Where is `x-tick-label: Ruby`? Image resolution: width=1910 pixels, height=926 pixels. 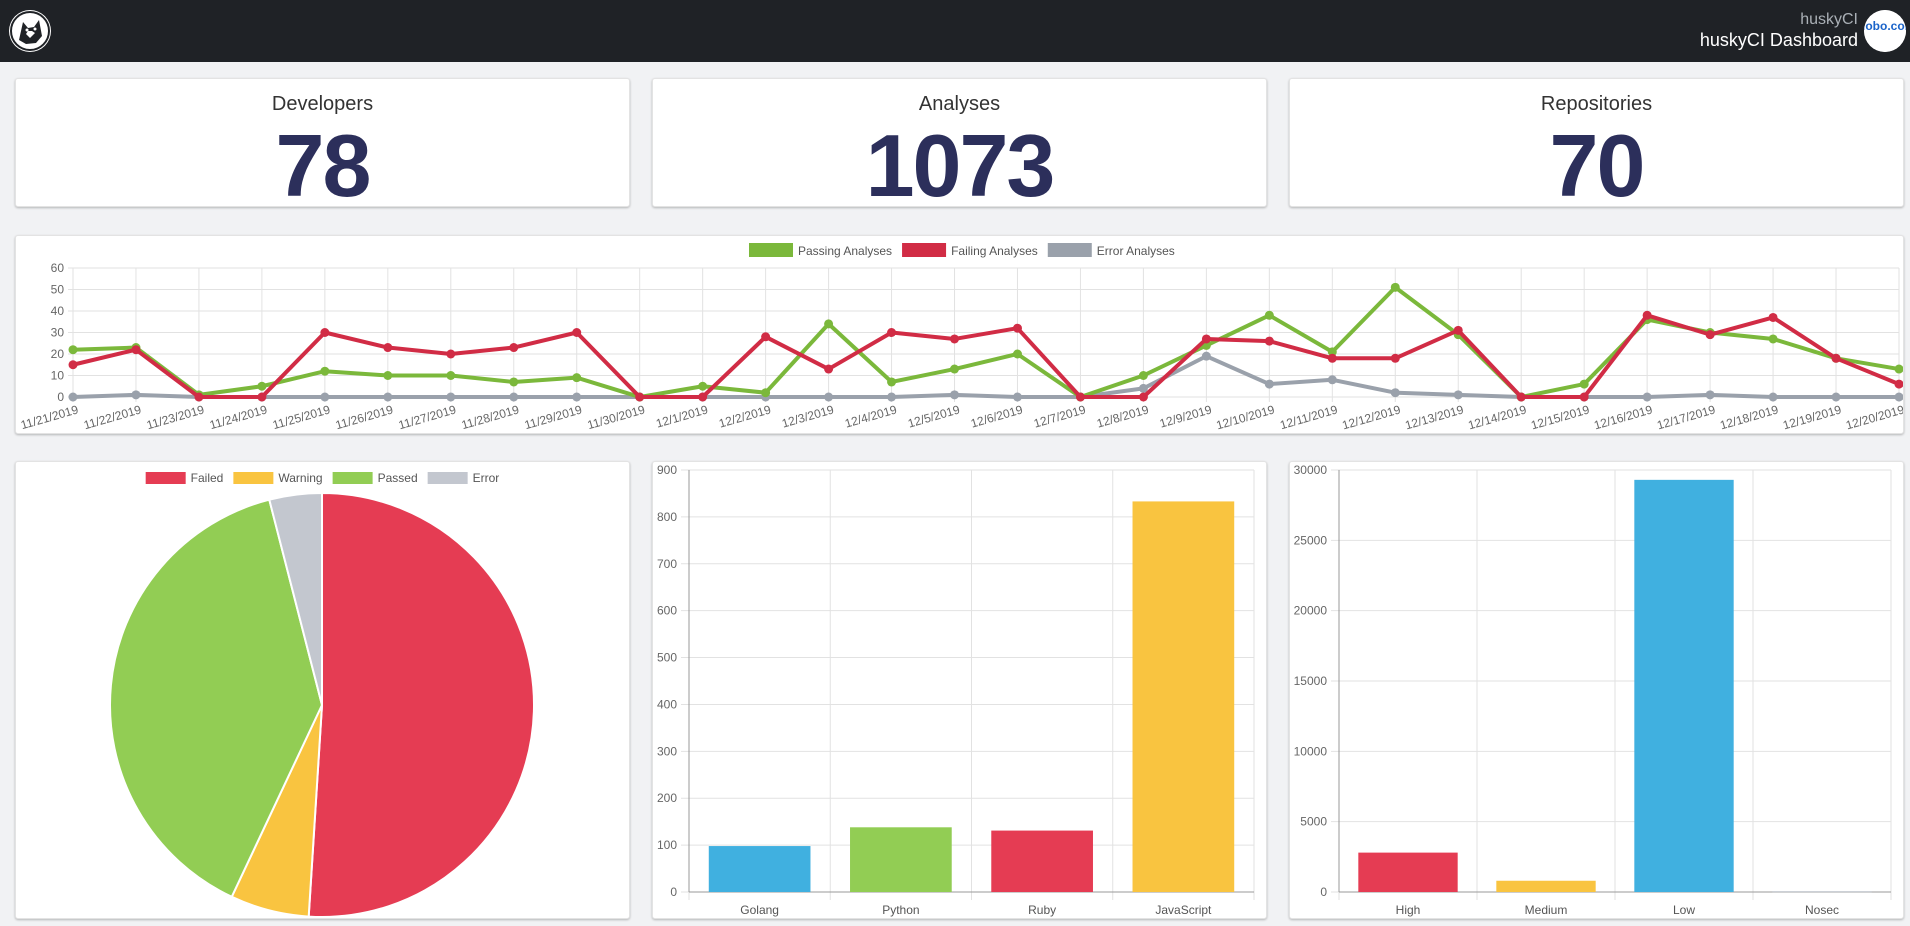
x-tick-label: Ruby is located at coordinates (1042, 910).